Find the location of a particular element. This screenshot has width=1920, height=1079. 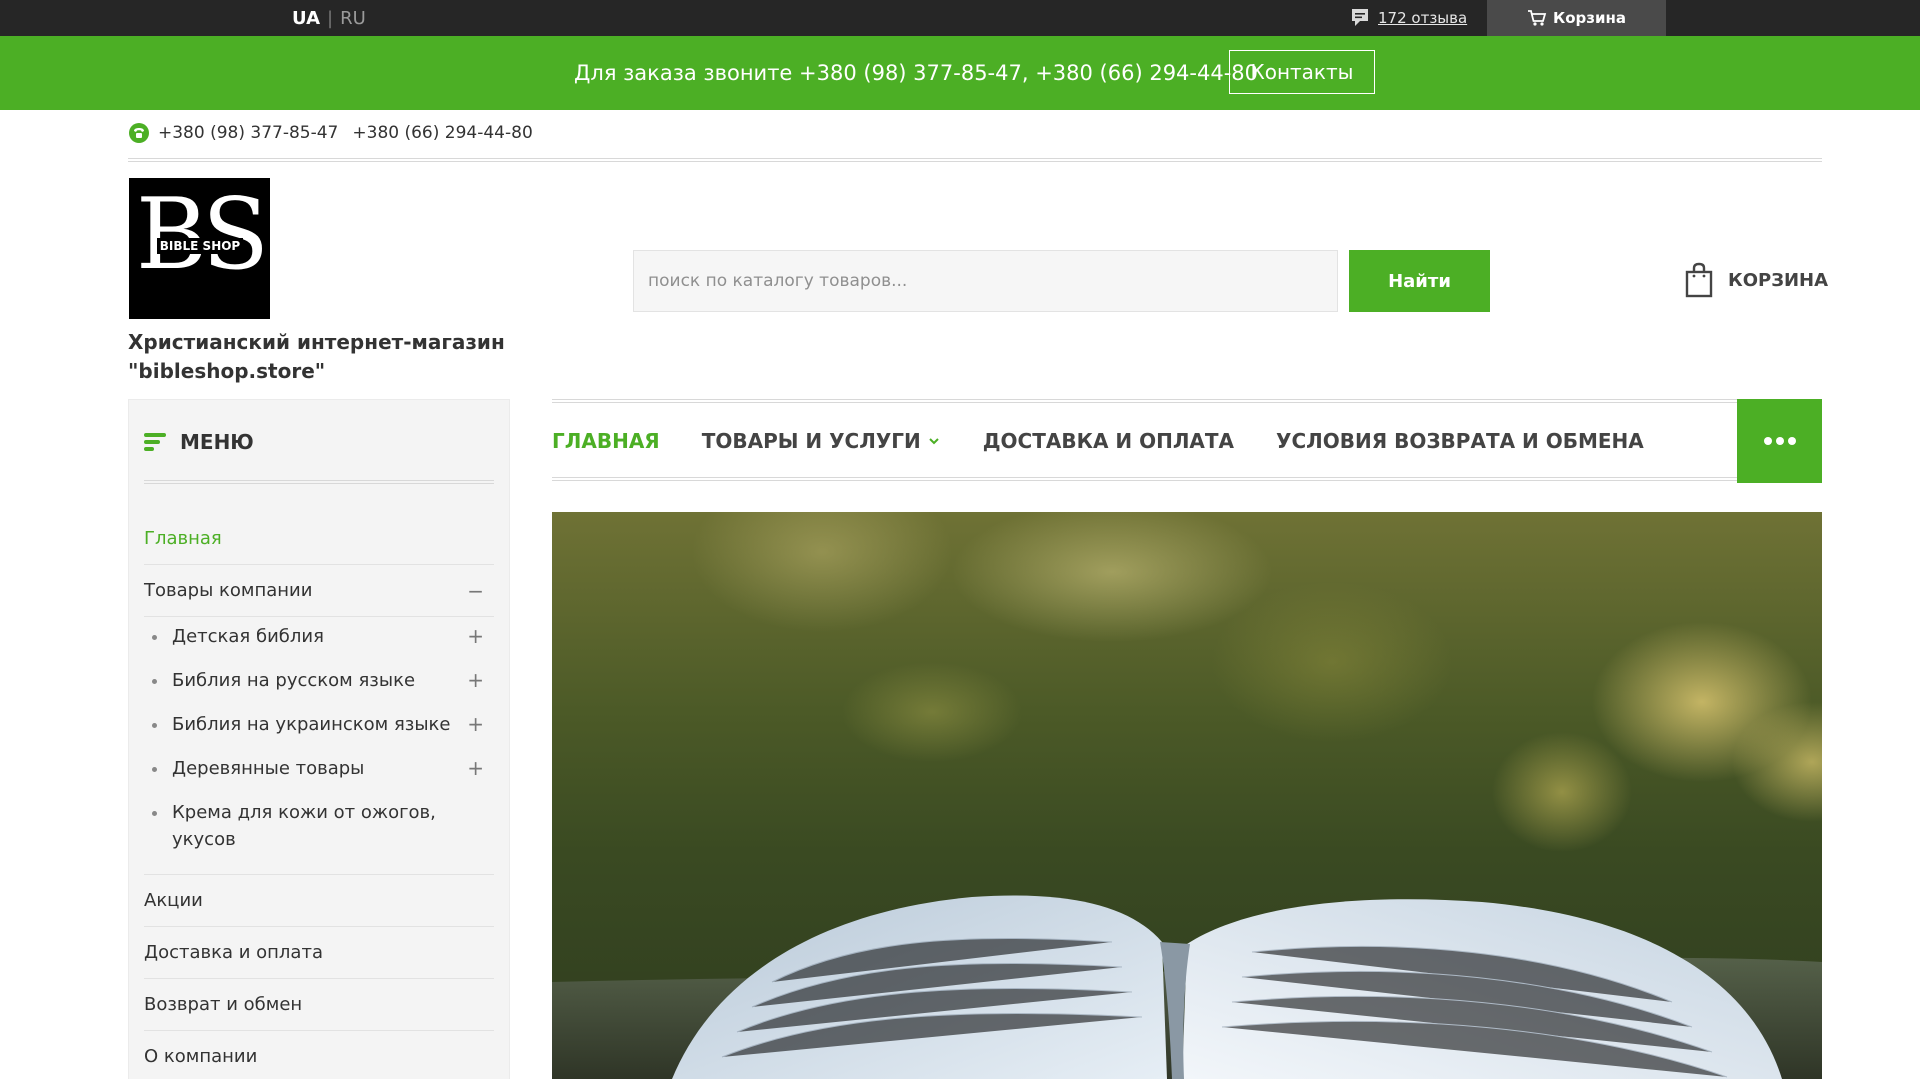

language-switcher: UA | RU is located at coordinates (329, 18).